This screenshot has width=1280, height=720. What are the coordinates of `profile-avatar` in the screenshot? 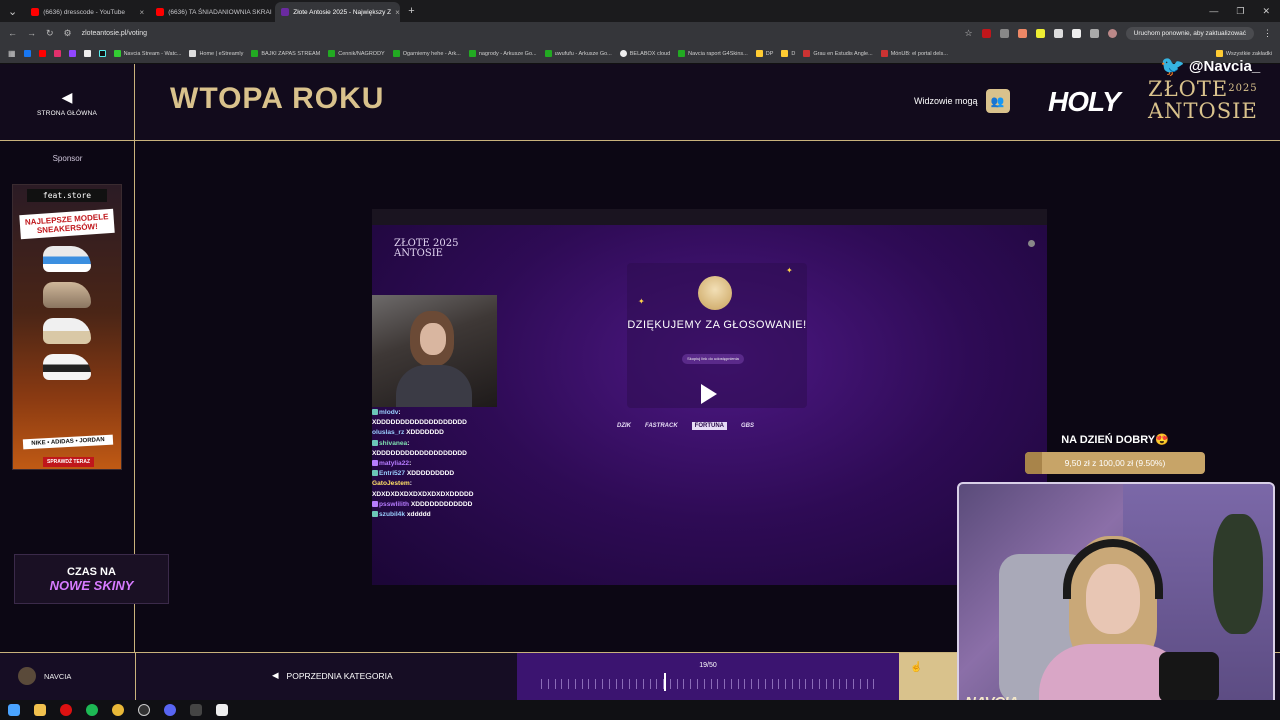 It's located at (1112, 33).